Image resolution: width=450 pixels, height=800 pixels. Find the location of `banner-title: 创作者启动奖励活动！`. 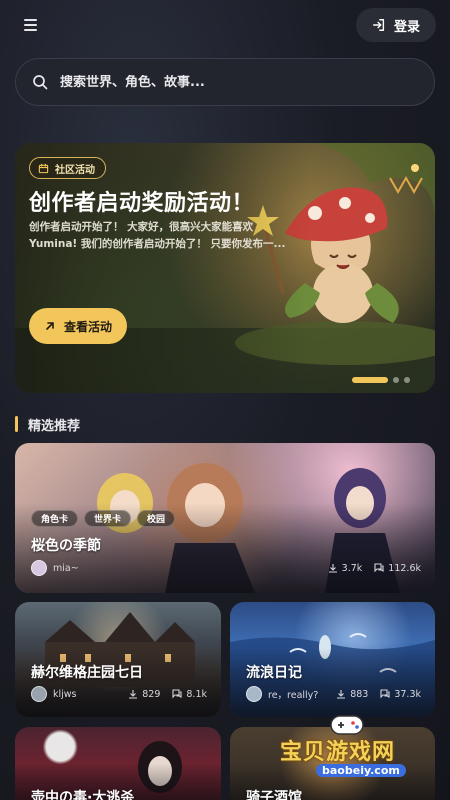

banner-title: 创作者启动奖励活动！ is located at coordinates (142, 203).